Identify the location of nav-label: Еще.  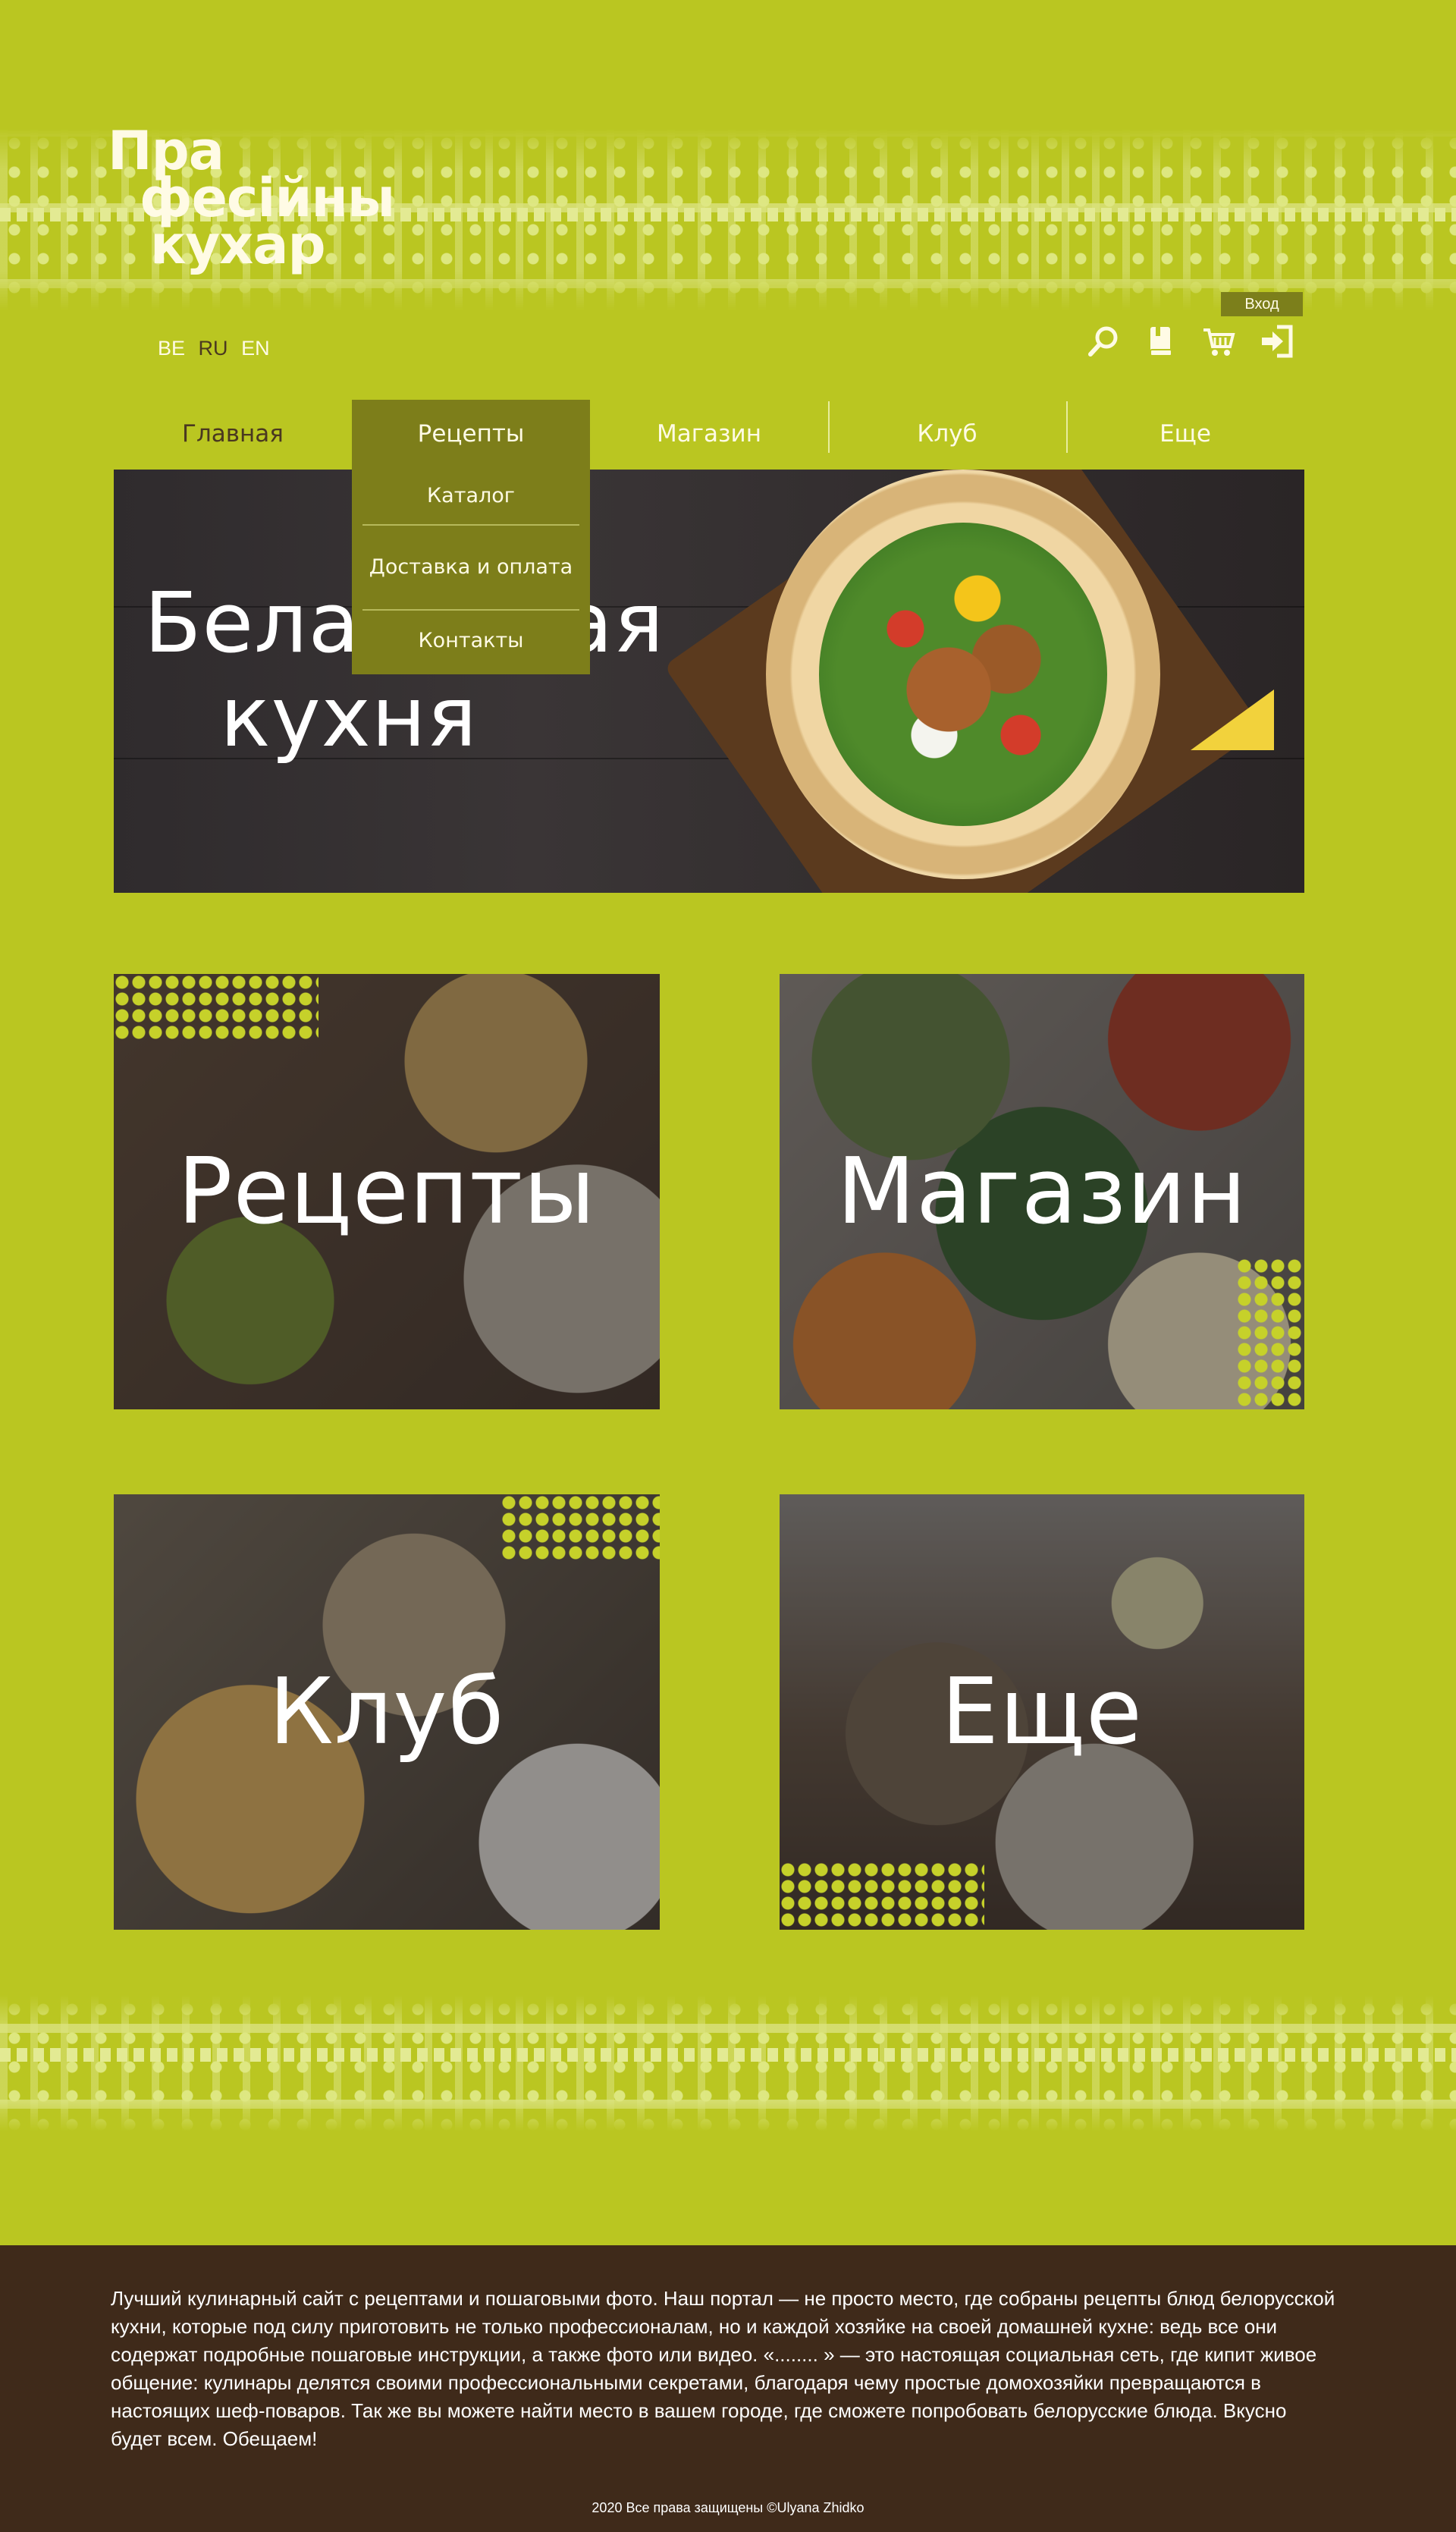
(1185, 434).